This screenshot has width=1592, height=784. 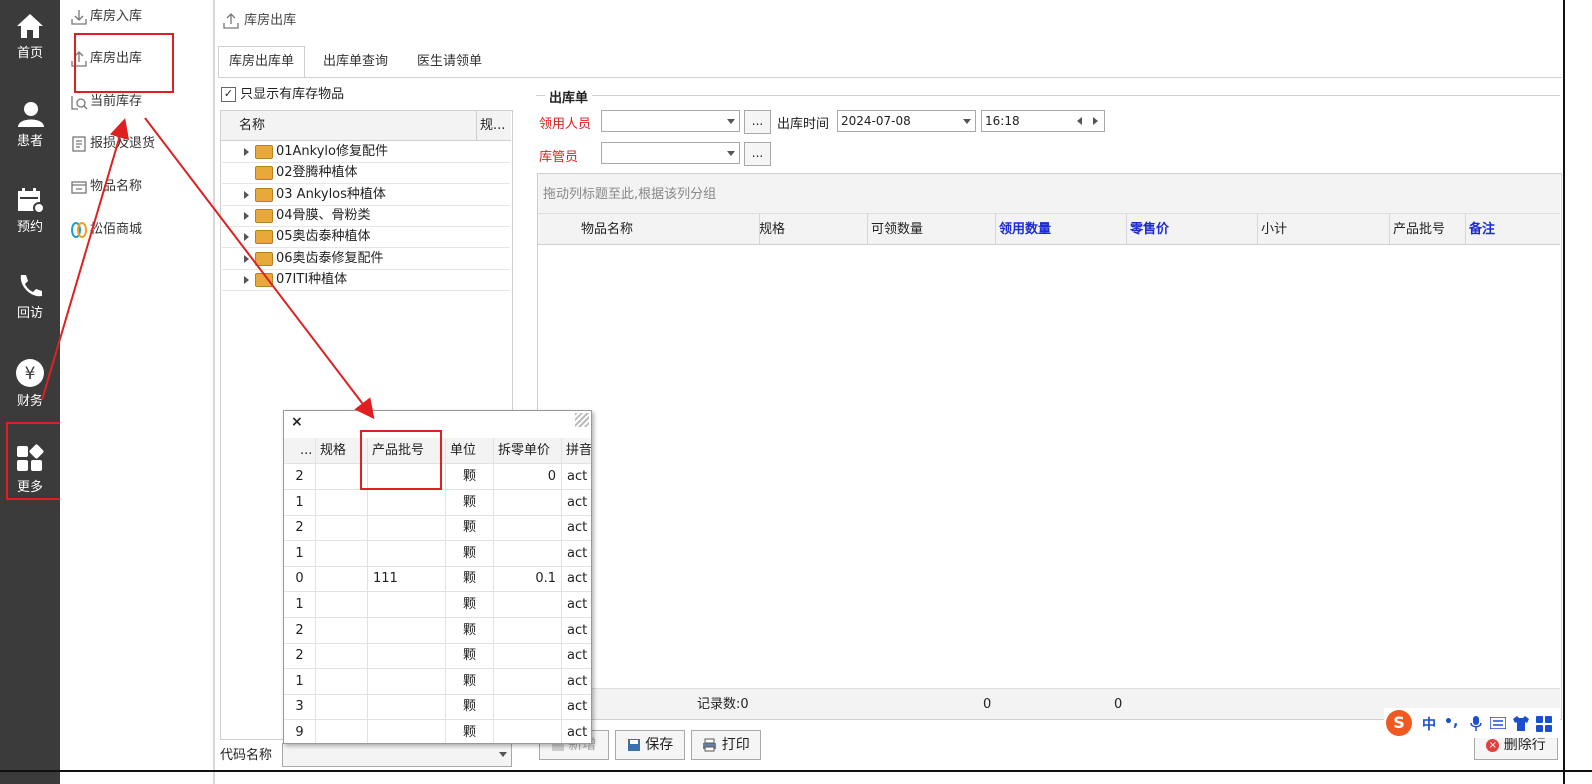 I want to click on frame-right, so click(x=1564, y=392).